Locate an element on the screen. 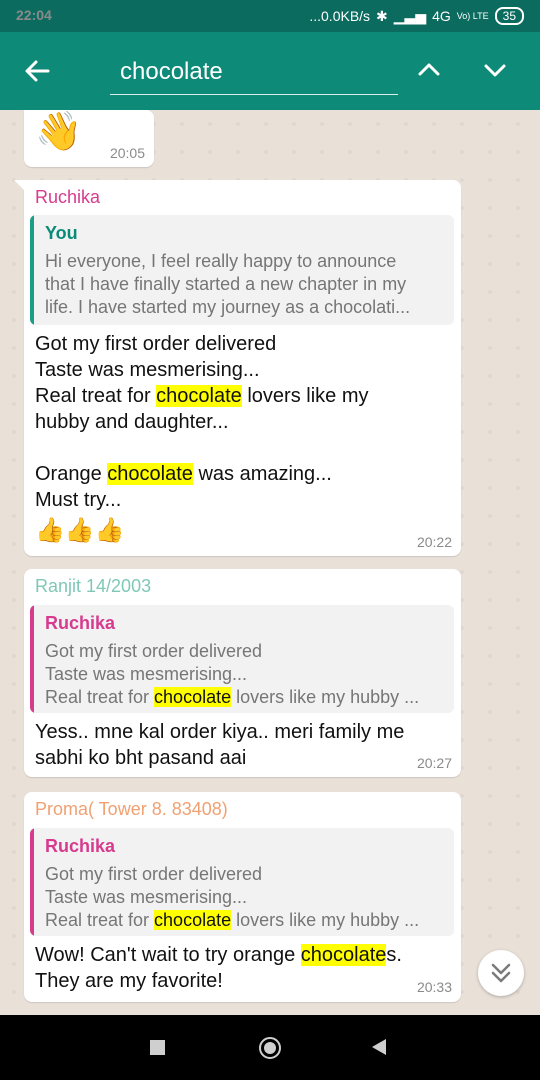 This screenshot has height=1080, width=540. sender-name: Proma( Tower 8. 83408) is located at coordinates (131, 809).